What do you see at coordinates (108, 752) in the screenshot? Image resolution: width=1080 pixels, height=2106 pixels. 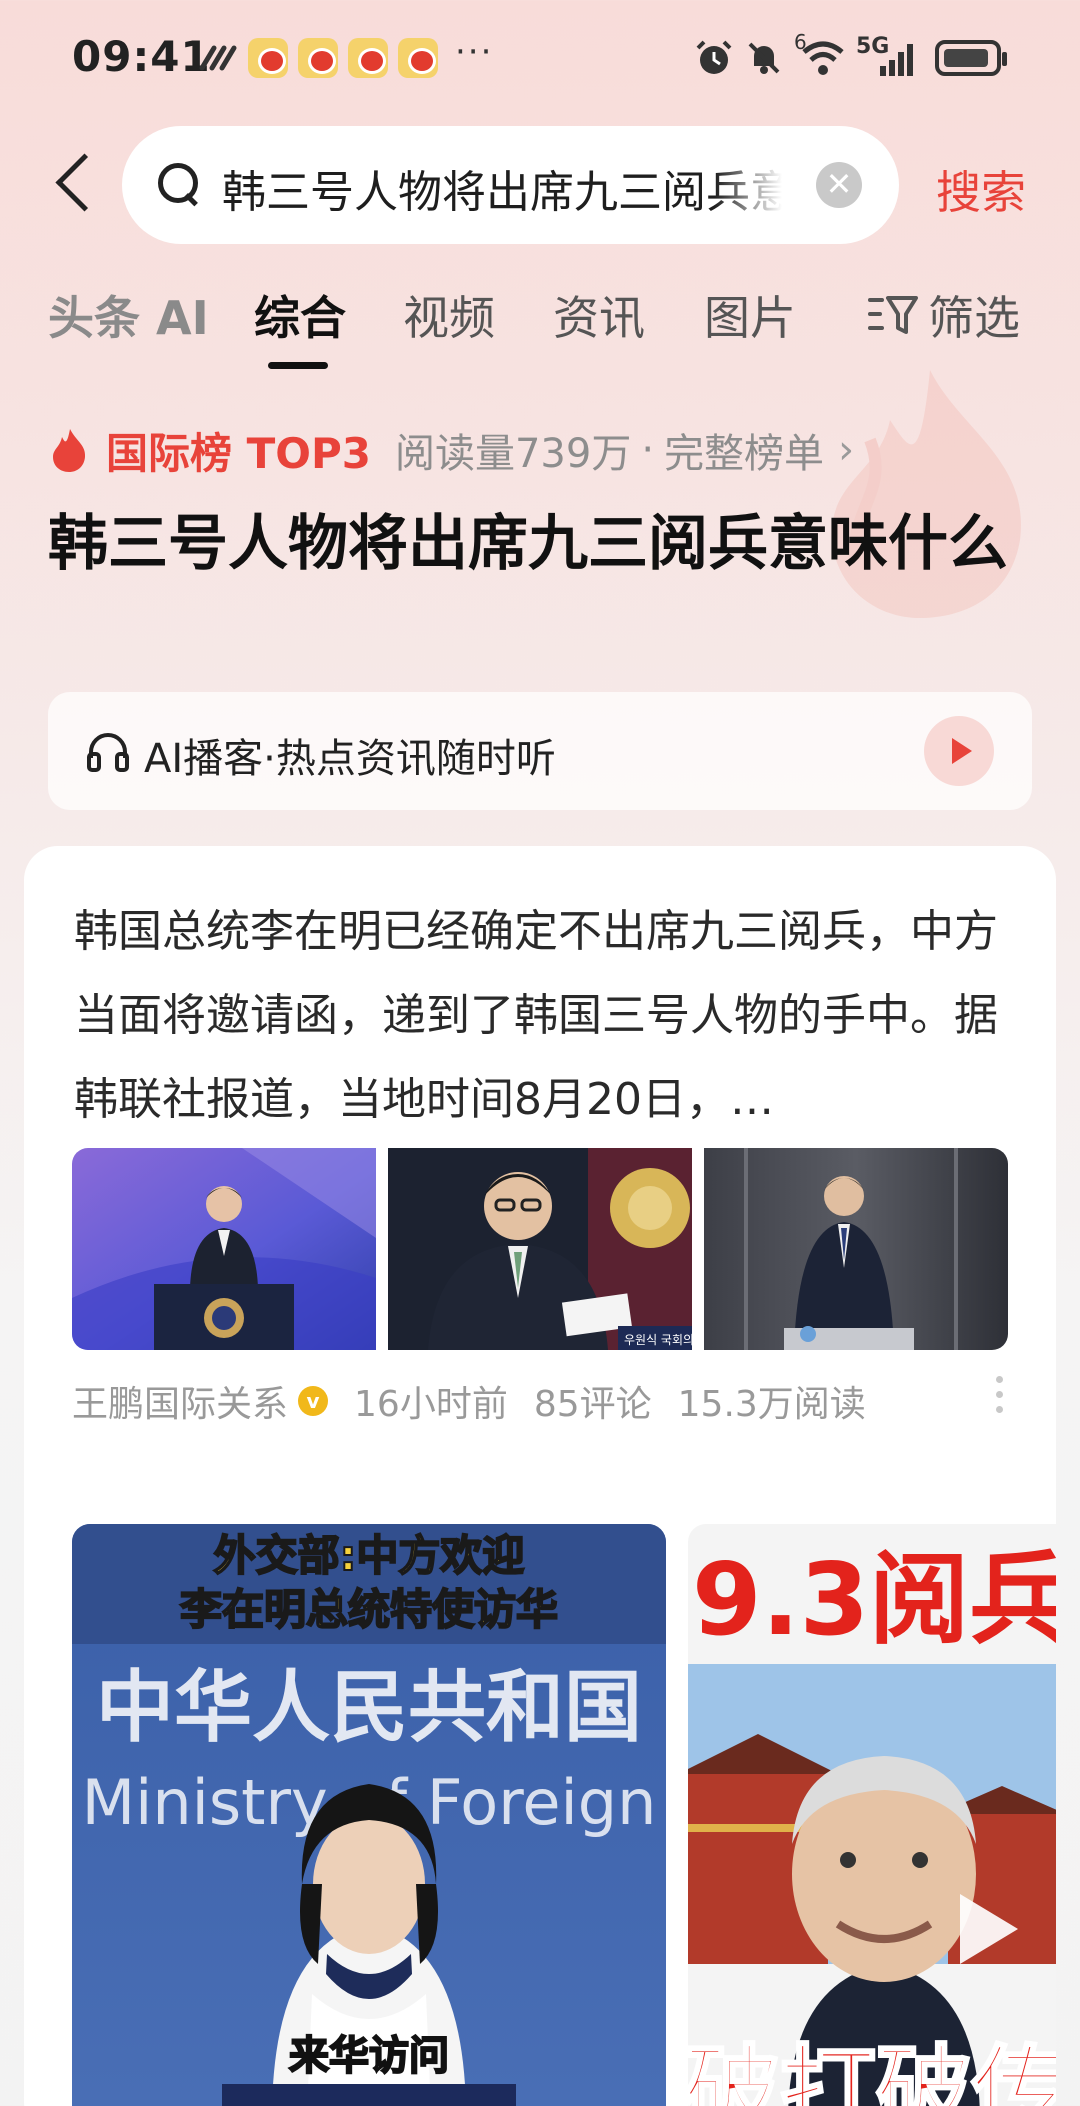 I see `headphones-icon` at bounding box center [108, 752].